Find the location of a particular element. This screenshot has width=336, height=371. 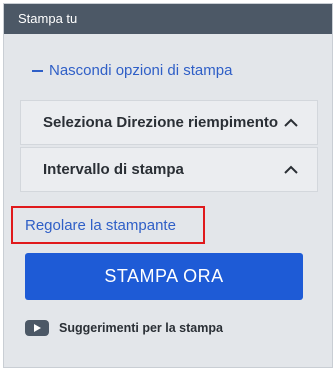

hide-print-options-label: Nascondi opzioni di stampa is located at coordinates (141, 70).